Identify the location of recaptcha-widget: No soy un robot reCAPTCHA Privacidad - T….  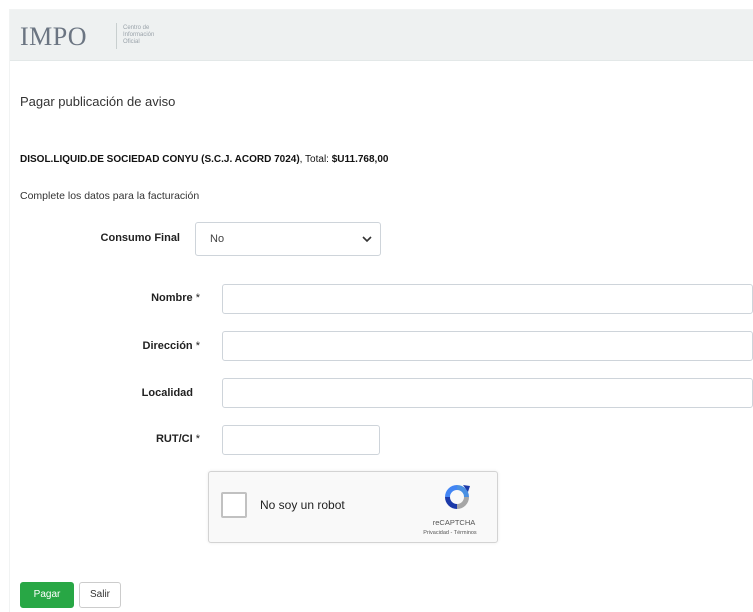
(353, 507).